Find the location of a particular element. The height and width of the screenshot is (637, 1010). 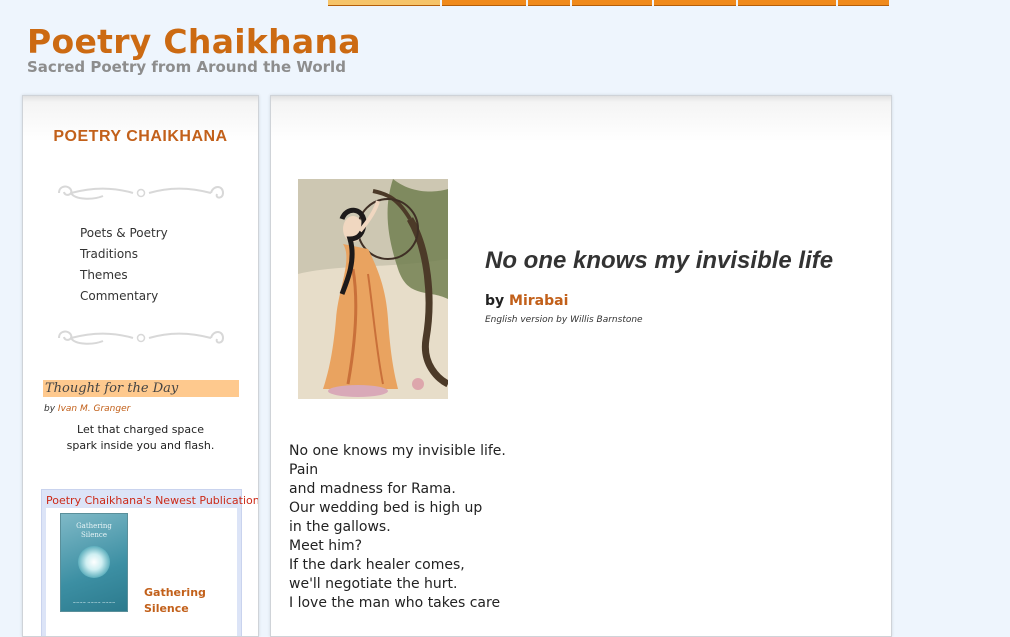

thought-by-prefix: by is located at coordinates (50, 409).